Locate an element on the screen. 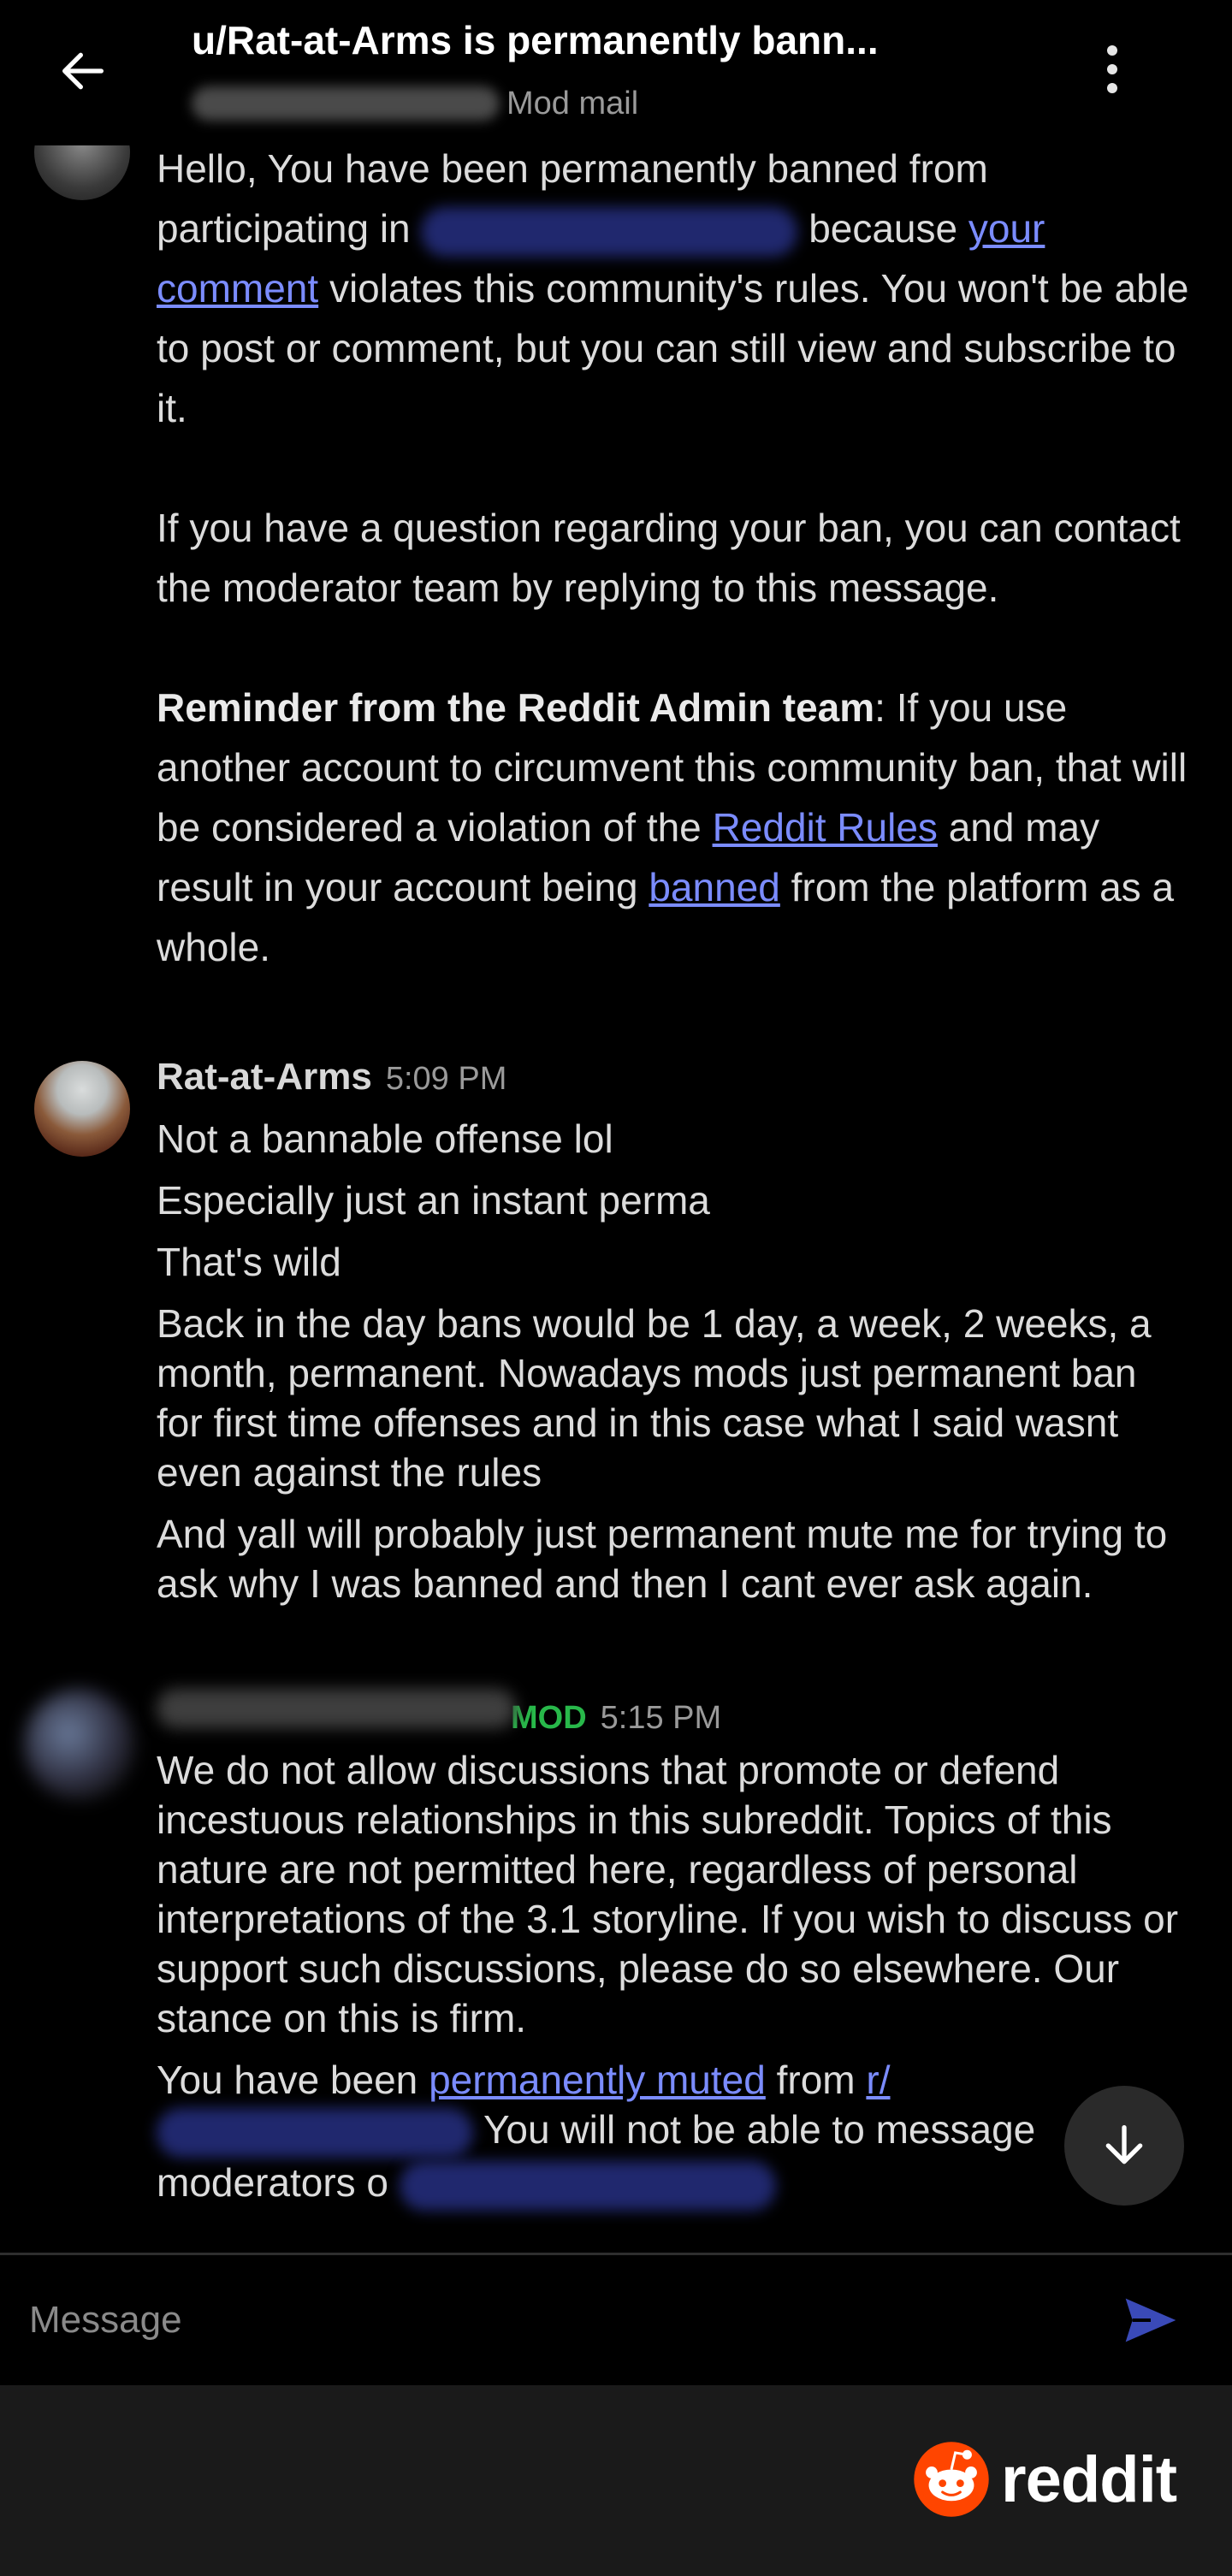 Image resolution: width=1232 pixels, height=2576 pixels. mod-badge: MOD is located at coordinates (549, 1718).